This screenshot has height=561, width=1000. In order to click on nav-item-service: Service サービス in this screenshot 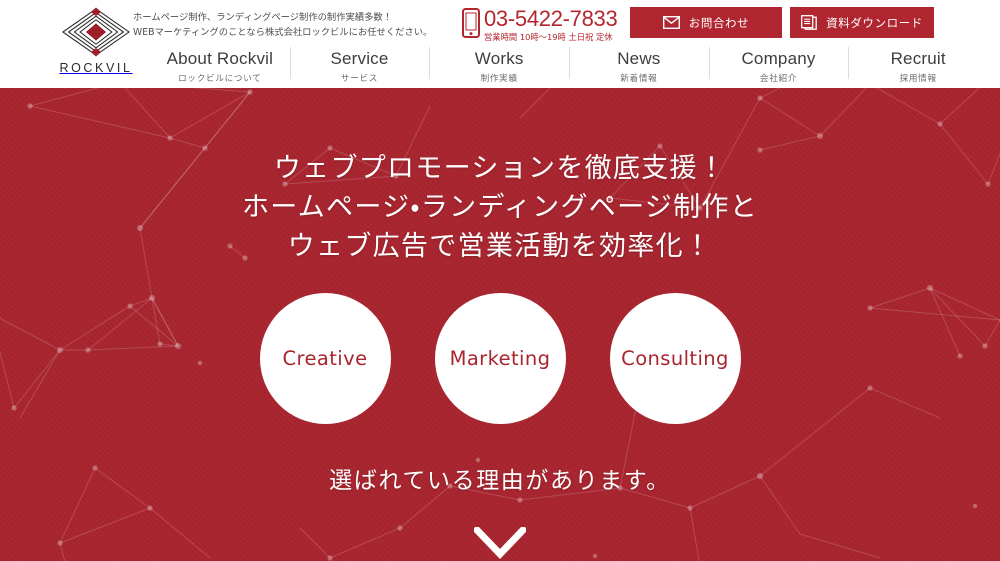, I will do `click(359, 65)`.